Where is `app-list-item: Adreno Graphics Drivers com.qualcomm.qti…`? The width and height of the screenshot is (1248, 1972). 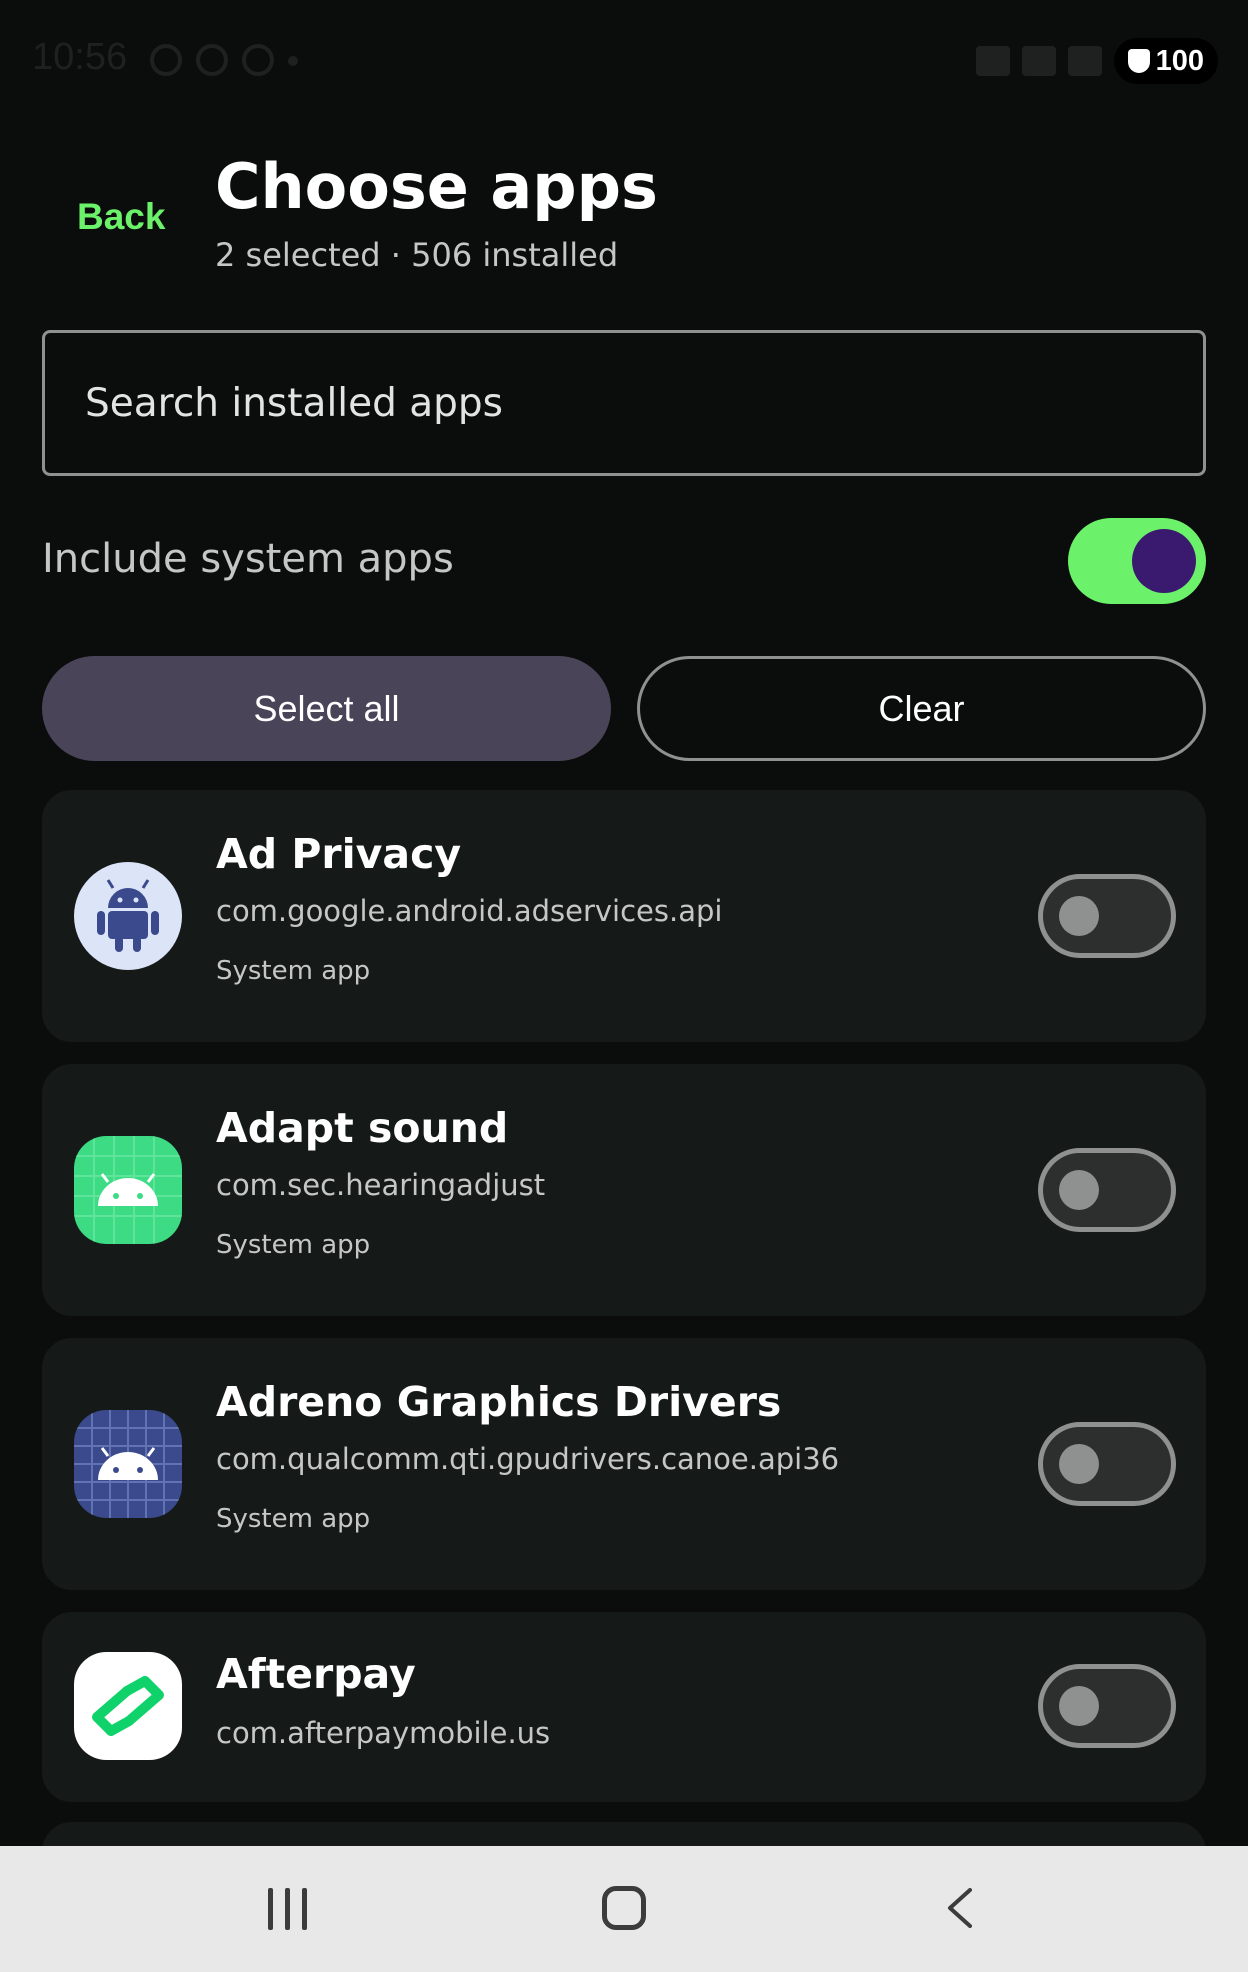
app-list-item: Adreno Graphics Drivers com.qualcomm.qti… is located at coordinates (624, 1464).